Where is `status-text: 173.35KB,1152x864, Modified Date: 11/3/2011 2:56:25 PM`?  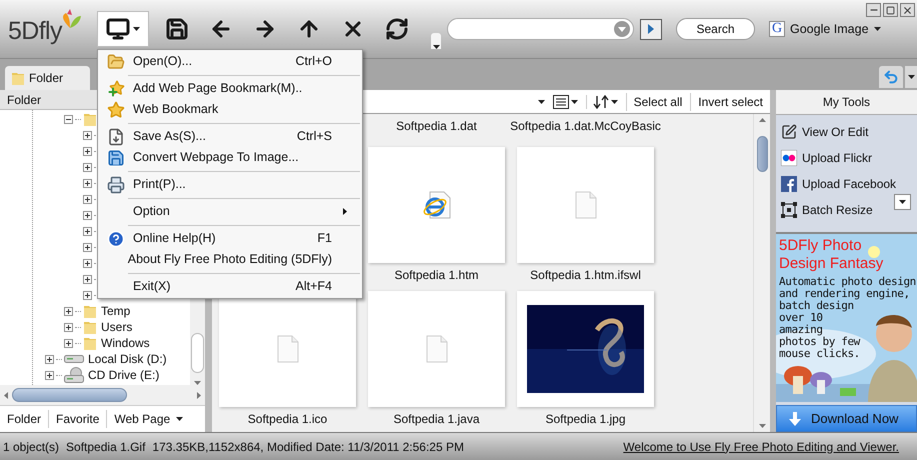
status-text: 173.35KB,1152x864, Modified Date: 11/3/2011 2:56:25 PM is located at coordinates (308, 447).